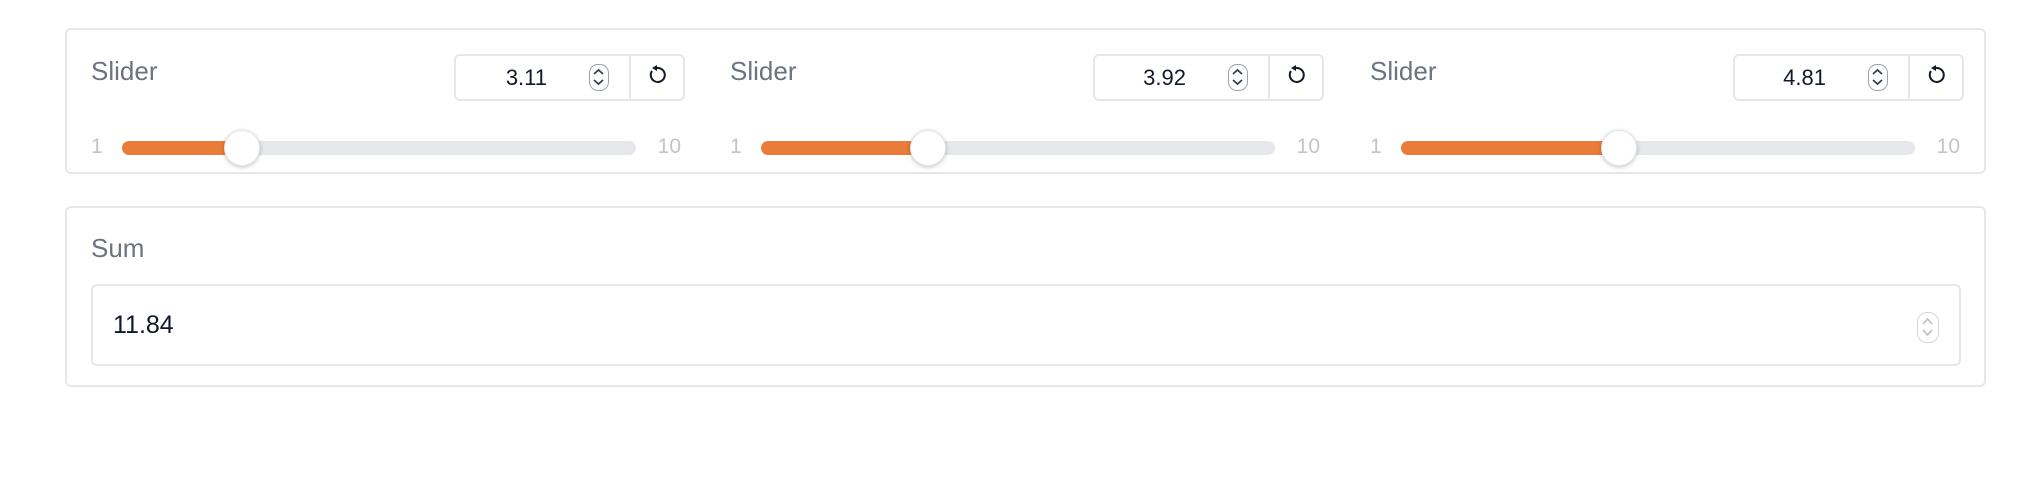 Image resolution: width=2042 pixels, height=482 pixels. Describe the element at coordinates (1510, 148) in the screenshot. I see `slider-3-fill` at that location.